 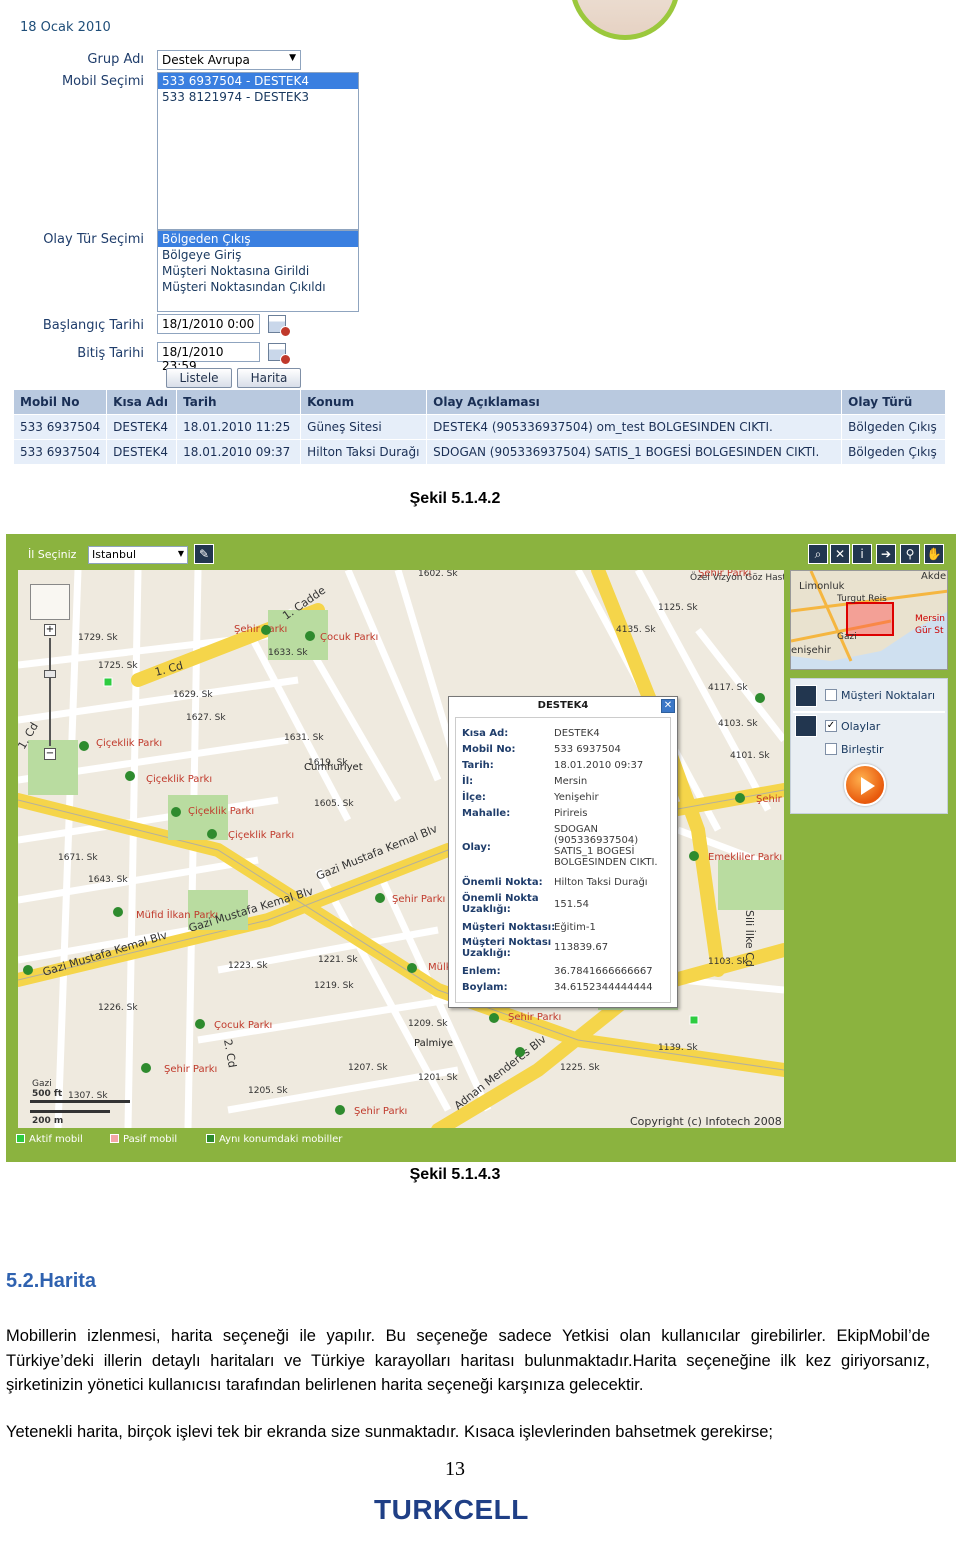 What do you see at coordinates (114, 554) in the screenshot?
I see `city-select-value: Istanbul` at bounding box center [114, 554].